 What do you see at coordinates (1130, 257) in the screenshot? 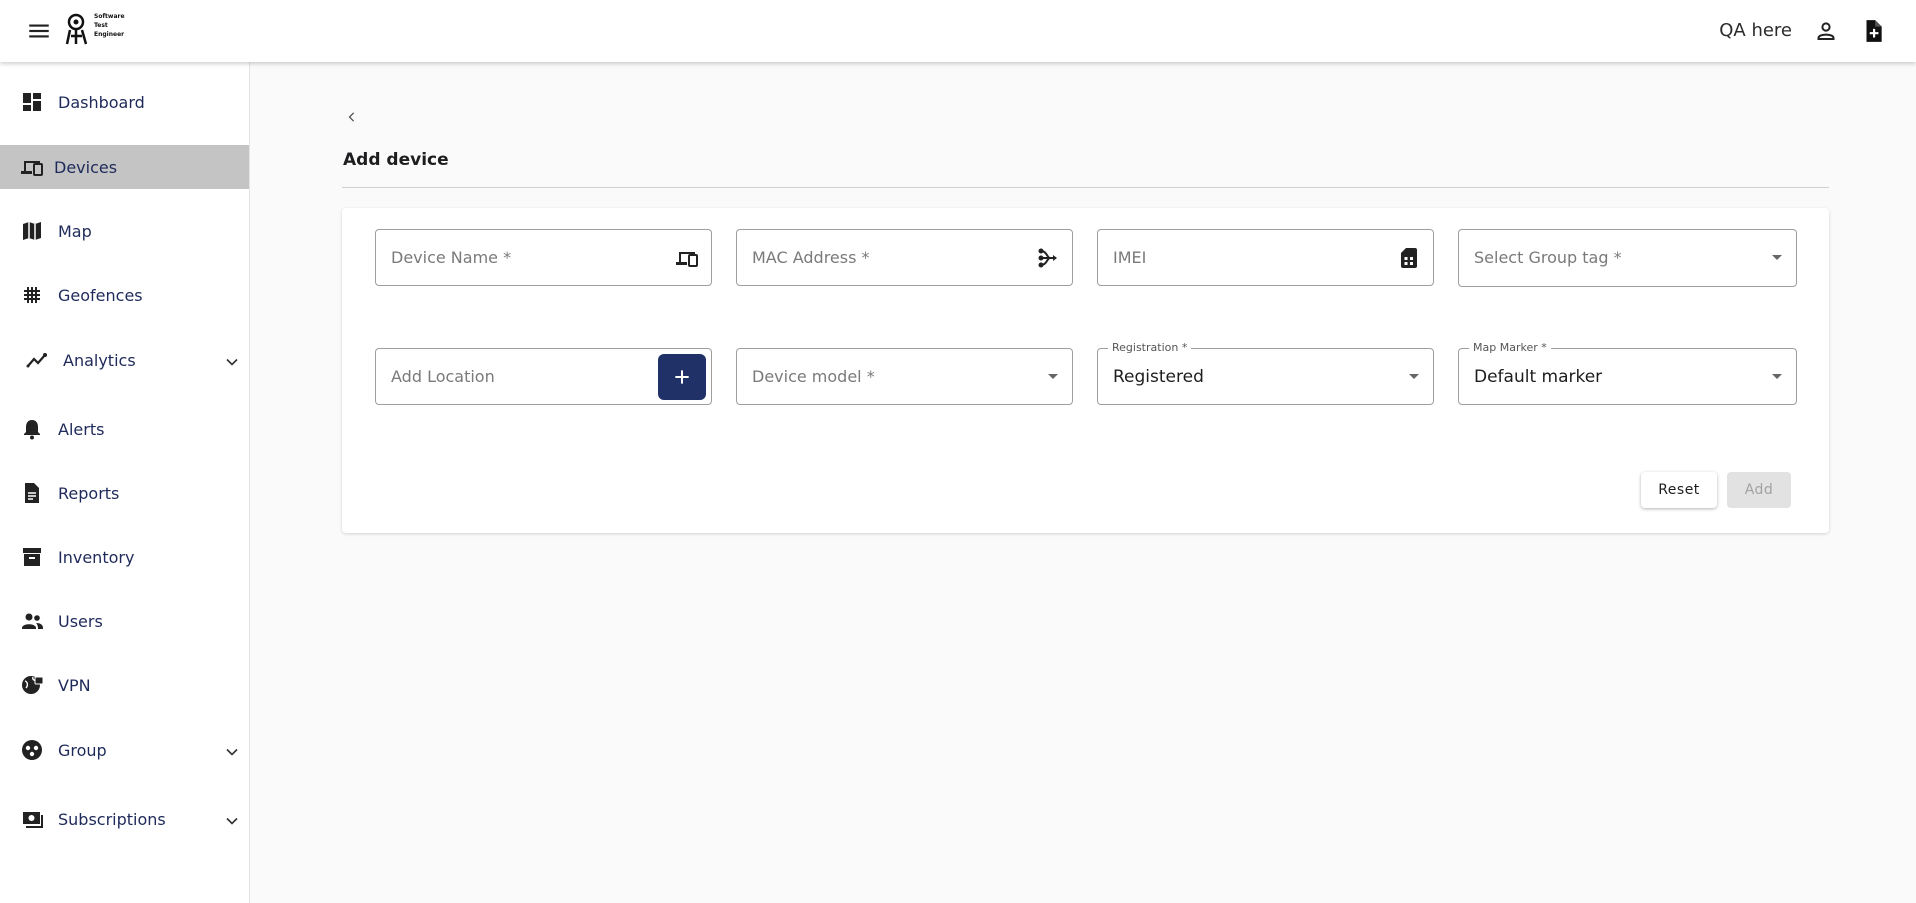
I see `imei-placeholder: IMEI` at bounding box center [1130, 257].